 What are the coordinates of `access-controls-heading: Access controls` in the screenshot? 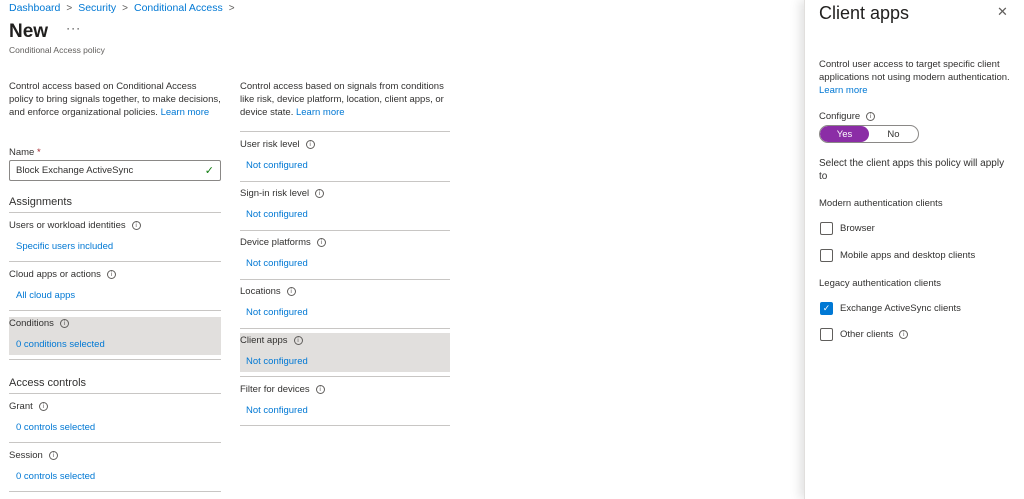 It's located at (48, 383).